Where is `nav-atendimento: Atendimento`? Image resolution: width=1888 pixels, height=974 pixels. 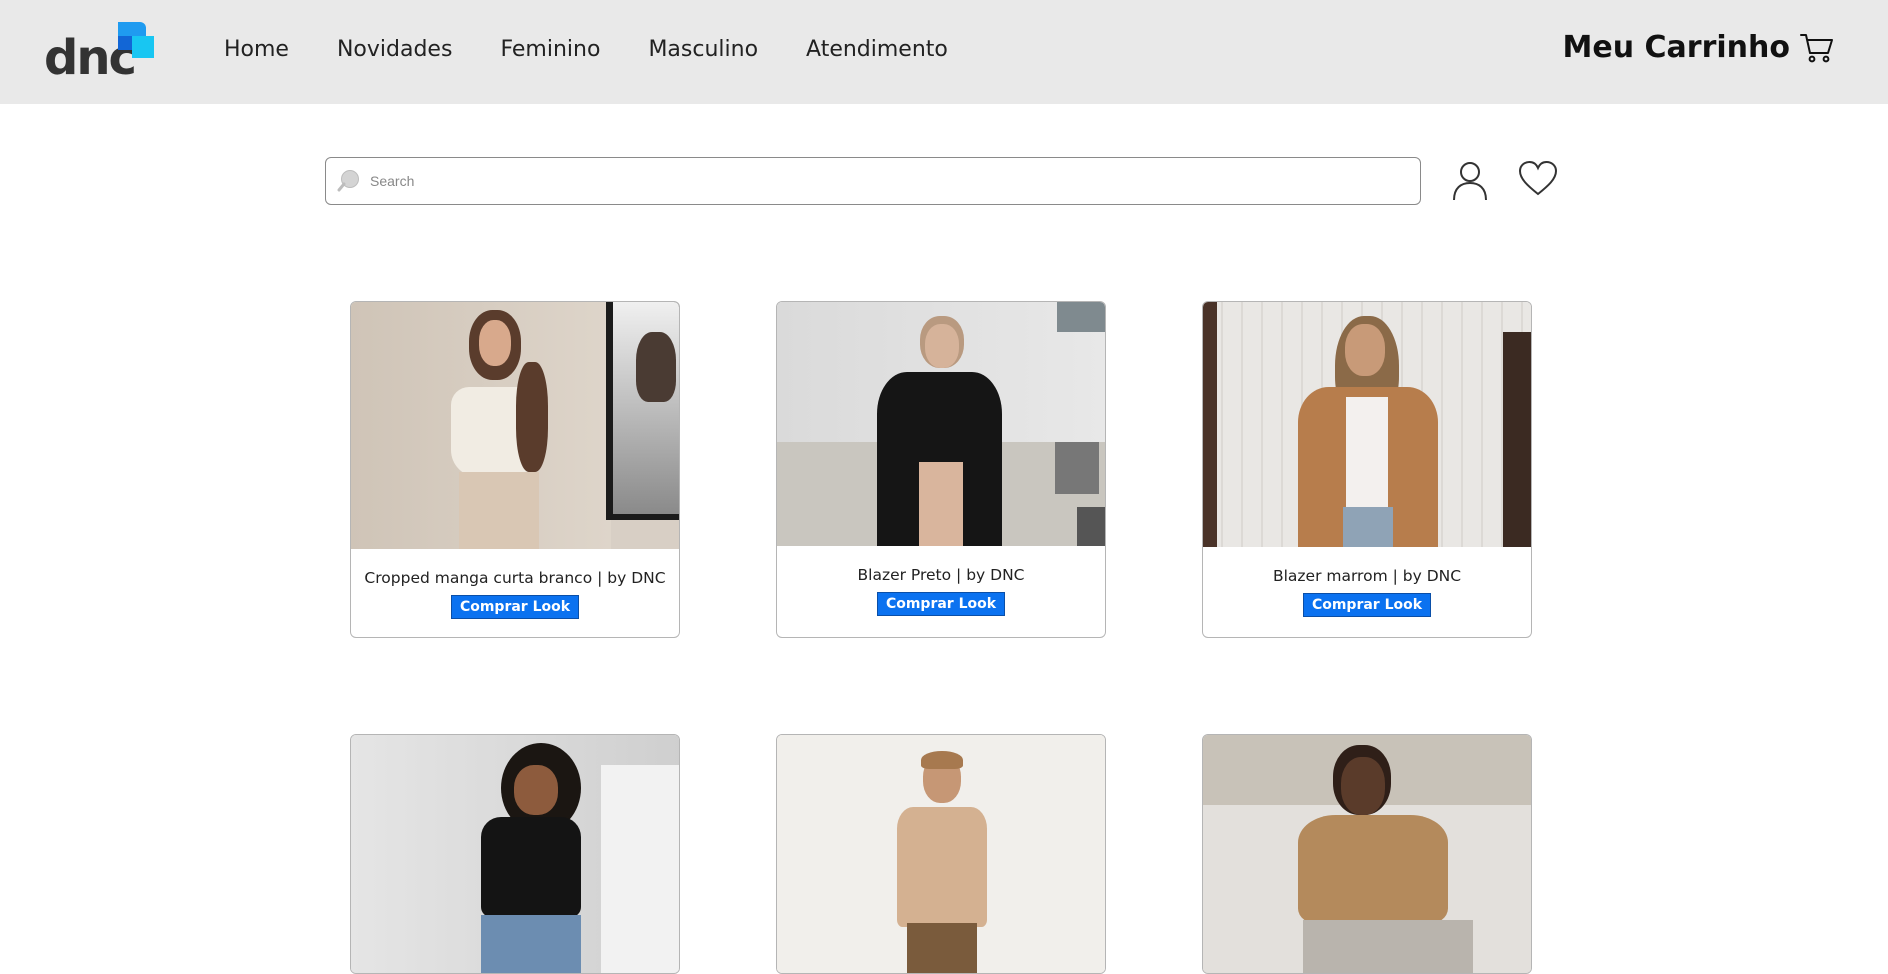 nav-atendimento: Atendimento is located at coordinates (877, 50).